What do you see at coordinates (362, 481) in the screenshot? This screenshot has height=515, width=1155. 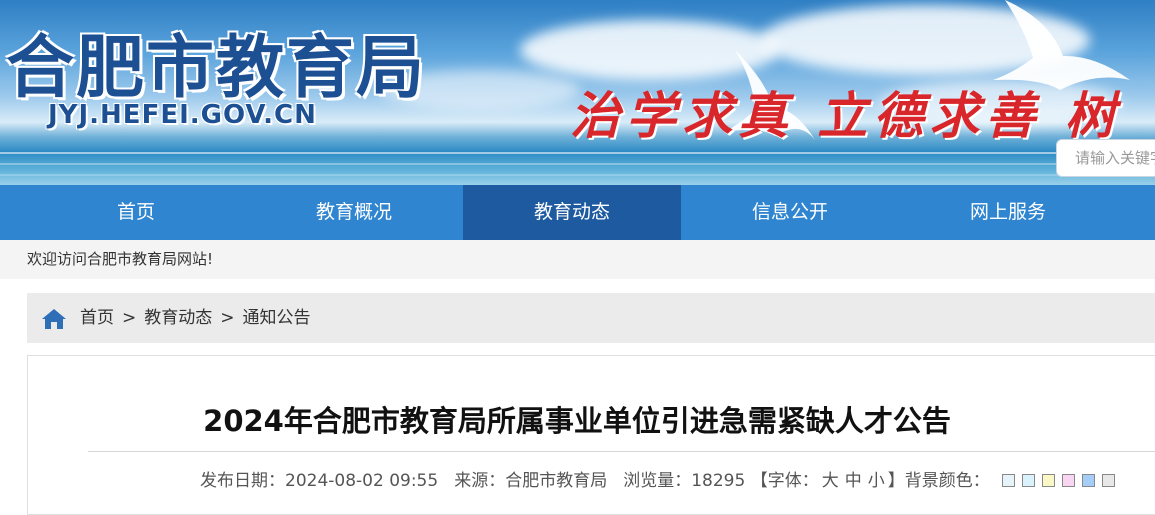 I see `publish-date: 2024-08-02 09:55` at bounding box center [362, 481].